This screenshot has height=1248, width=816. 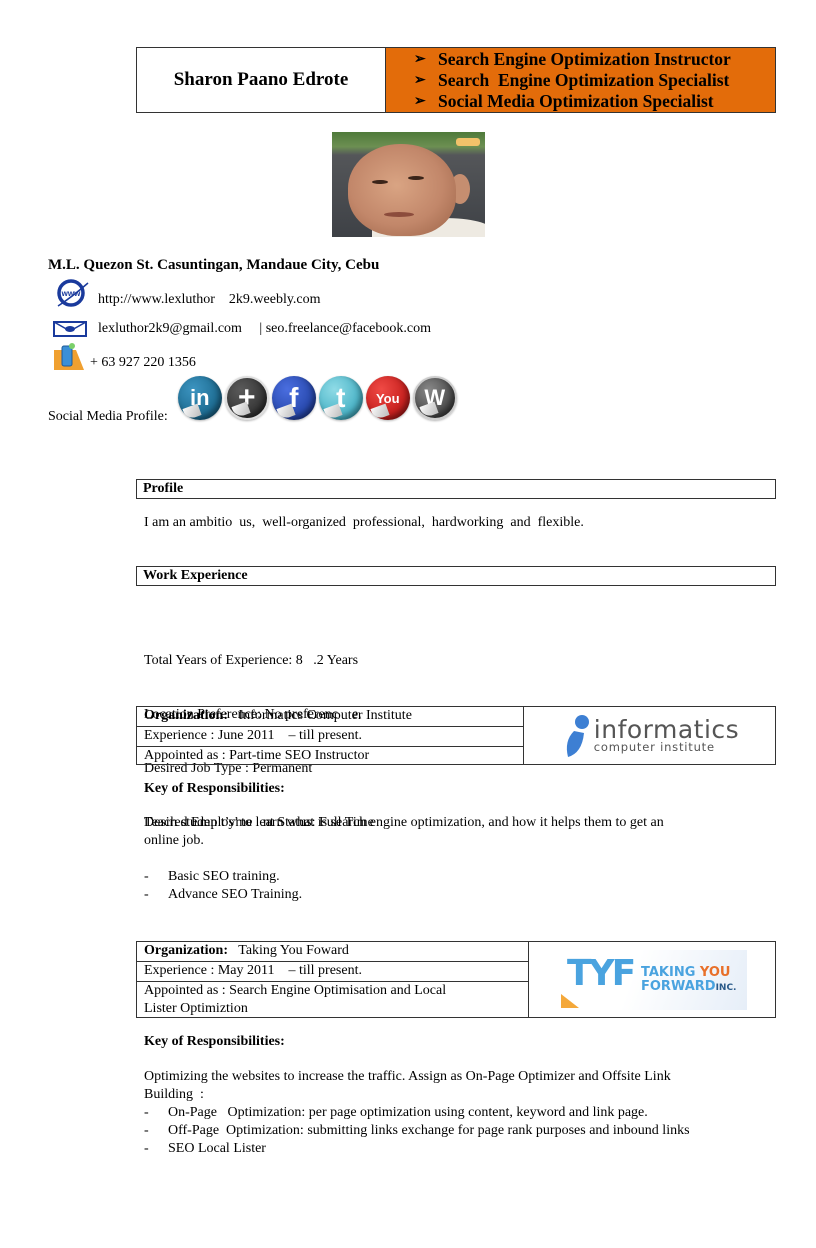 What do you see at coordinates (715, 972) in the screenshot?
I see `logo-text-you: YOU` at bounding box center [715, 972].